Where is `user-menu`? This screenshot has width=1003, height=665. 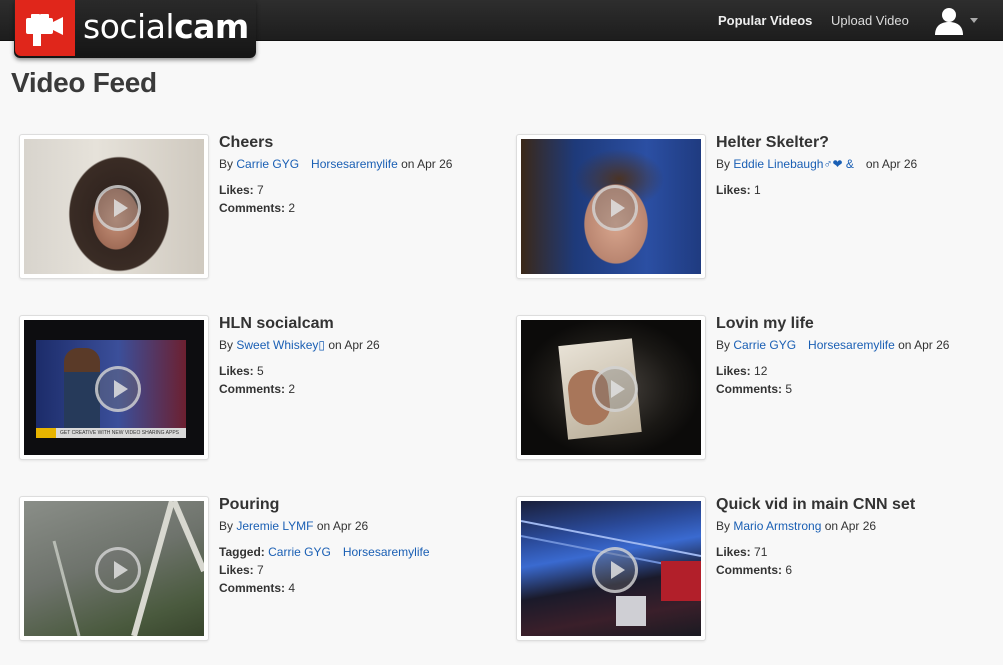
user-menu is located at coordinates (955, 21).